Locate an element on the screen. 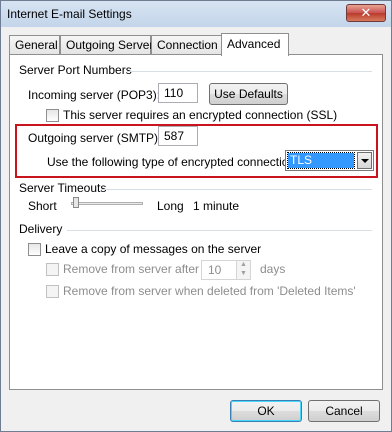  timeout-slider-track is located at coordinates (107, 203).